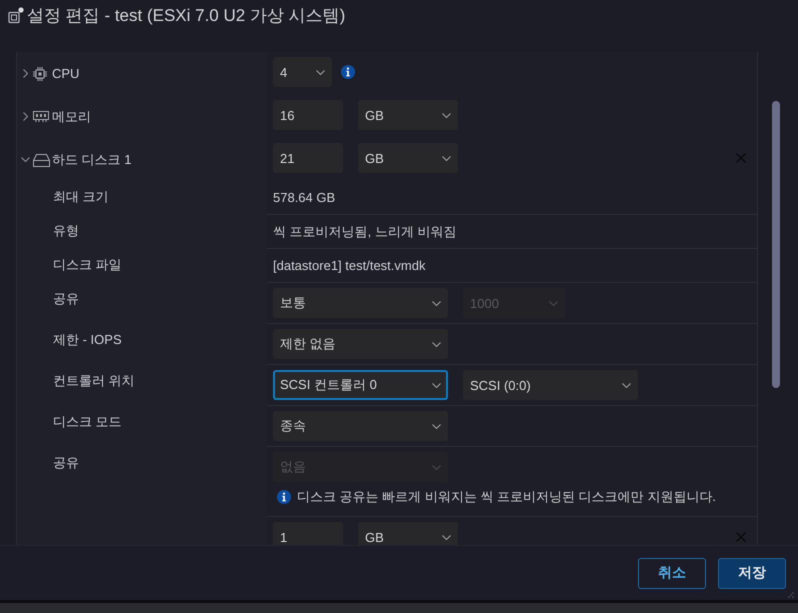  I want to click on field-label: 컨트롤러 위치, so click(94, 380).